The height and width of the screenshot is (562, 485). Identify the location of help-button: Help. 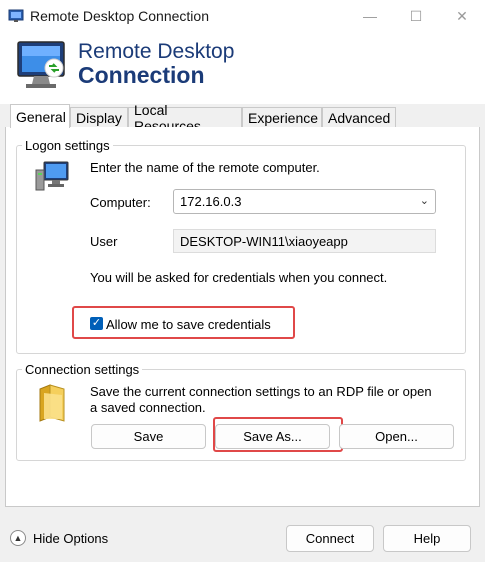
(427, 538).